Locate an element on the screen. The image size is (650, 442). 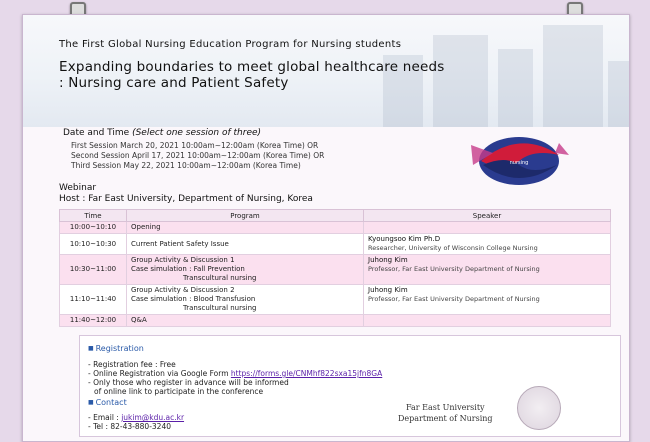
row-time: 11:40~12:00 is located at coordinates (93, 320).